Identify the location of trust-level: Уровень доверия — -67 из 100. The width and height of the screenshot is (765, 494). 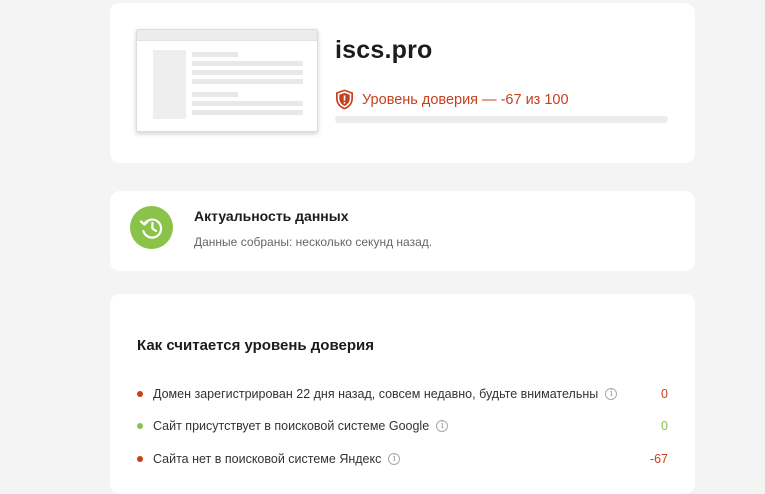
(452, 99).